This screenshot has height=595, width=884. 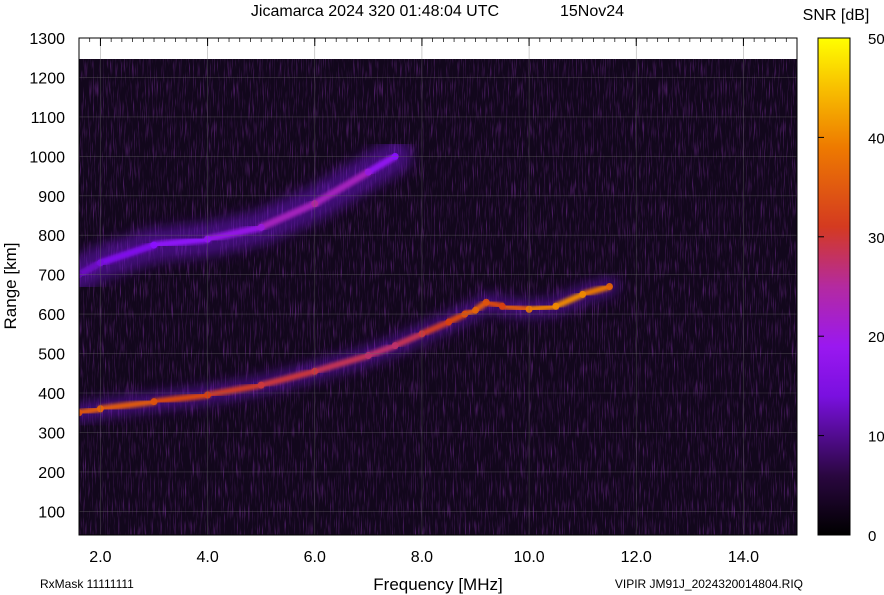 I want to click on colorbar-label: SNR [dB], so click(x=836, y=15).